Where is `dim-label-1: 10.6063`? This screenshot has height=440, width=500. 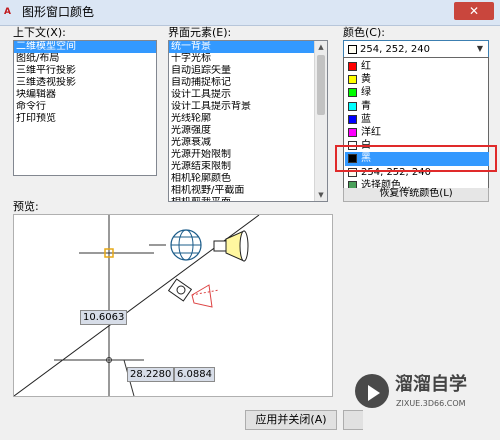 dim-label-1: 10.6063 is located at coordinates (104, 317).